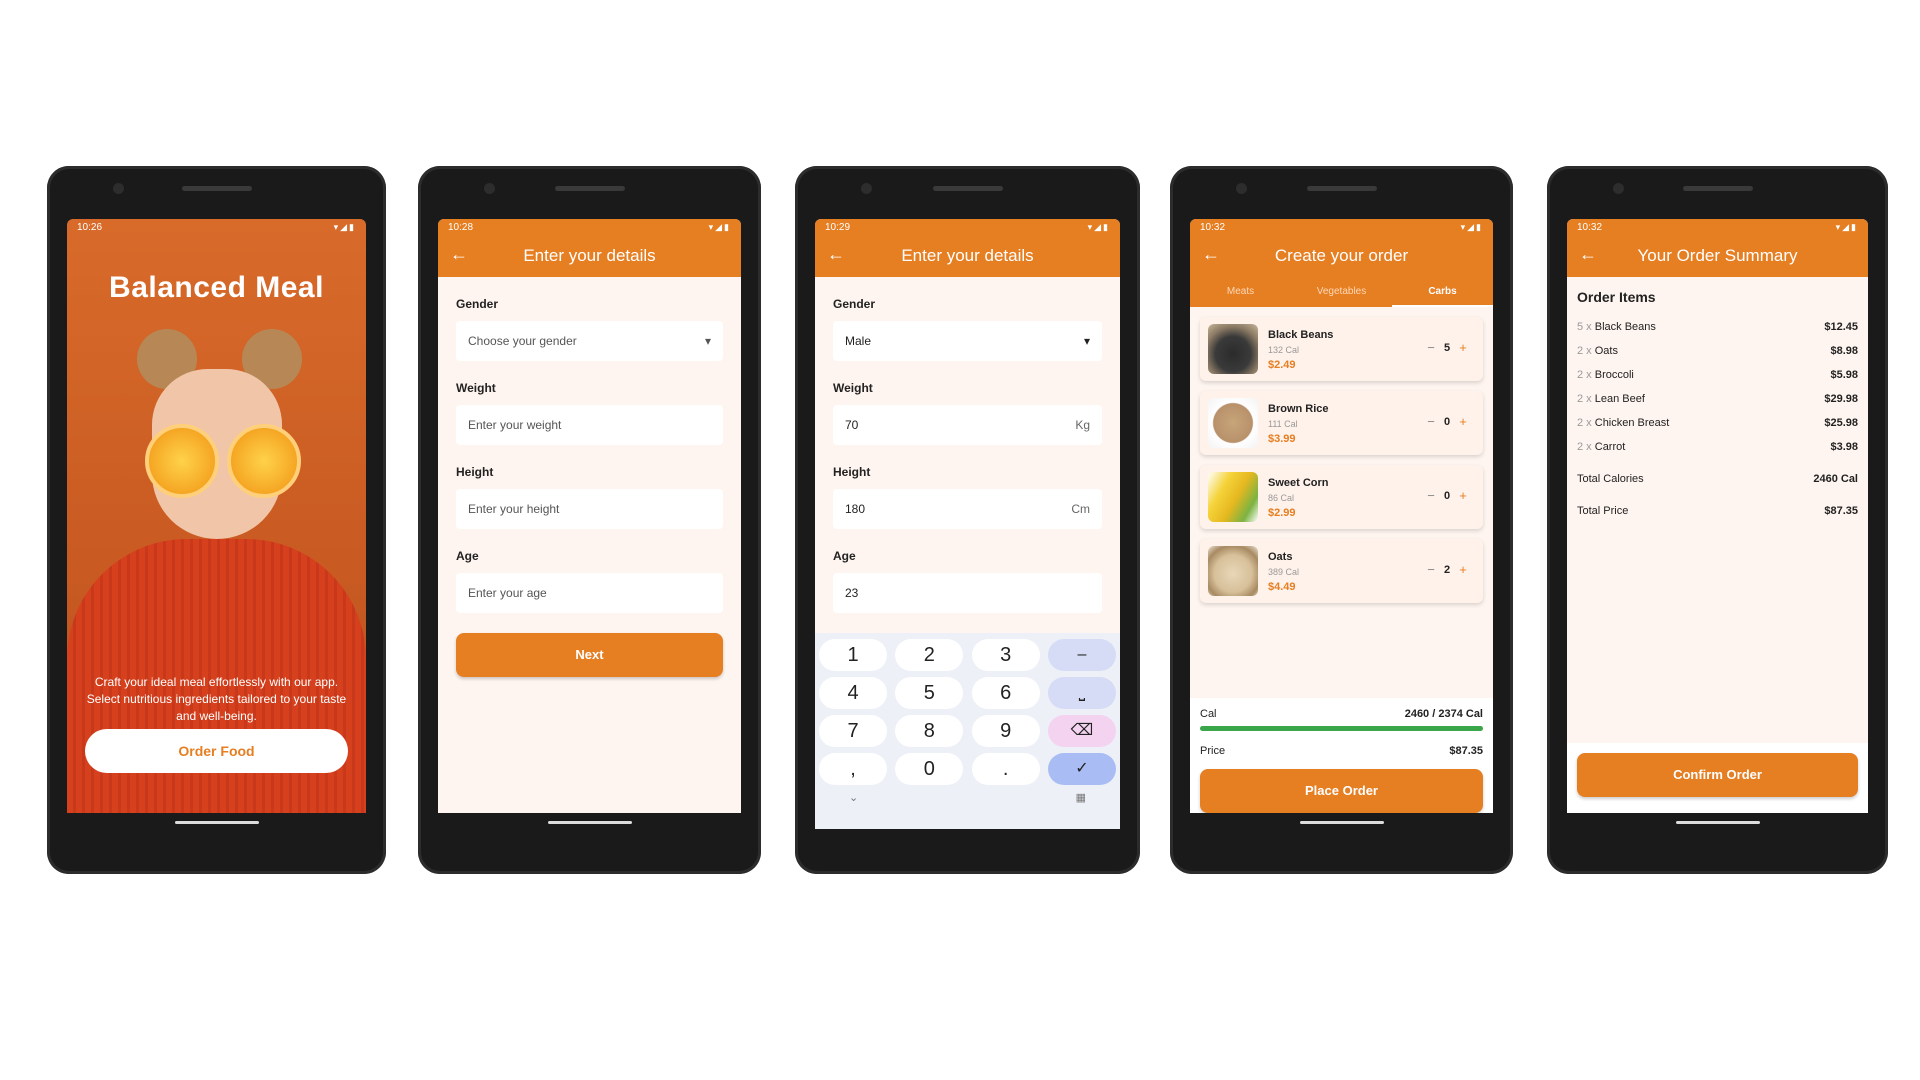  What do you see at coordinates (1341, 292) in the screenshot?
I see `tab-vegetables: Vegetables` at bounding box center [1341, 292].